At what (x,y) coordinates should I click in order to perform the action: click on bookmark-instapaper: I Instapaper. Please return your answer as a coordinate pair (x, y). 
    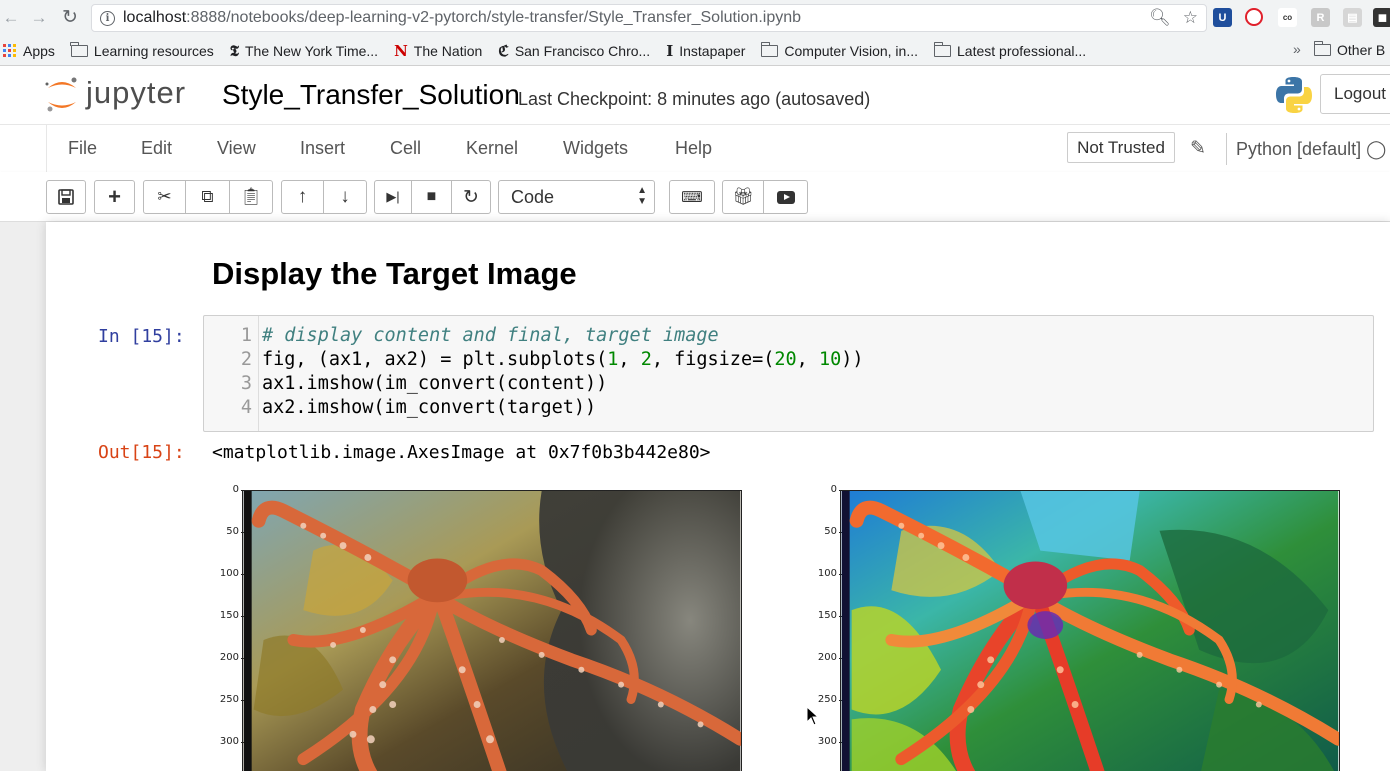
    Looking at the image, I should click on (705, 51).